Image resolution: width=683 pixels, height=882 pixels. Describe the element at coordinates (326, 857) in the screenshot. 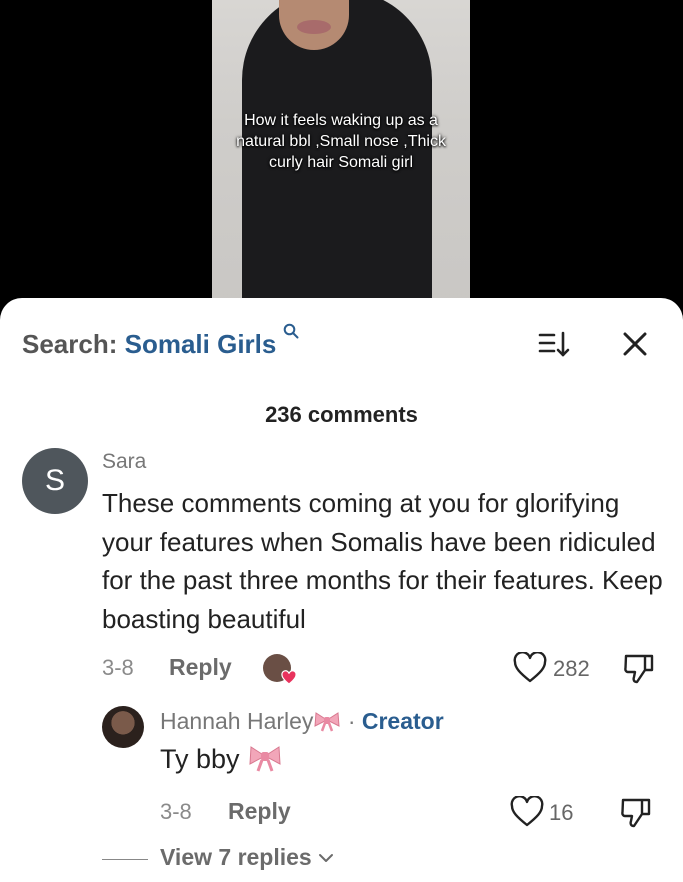

I see `chevron-down-icon` at that location.